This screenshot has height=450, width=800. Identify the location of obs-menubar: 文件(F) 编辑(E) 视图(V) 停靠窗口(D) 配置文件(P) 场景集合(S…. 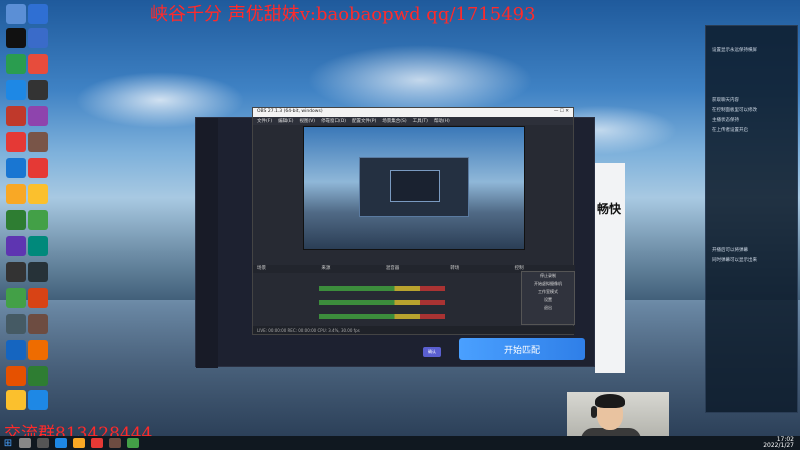
(413, 121).